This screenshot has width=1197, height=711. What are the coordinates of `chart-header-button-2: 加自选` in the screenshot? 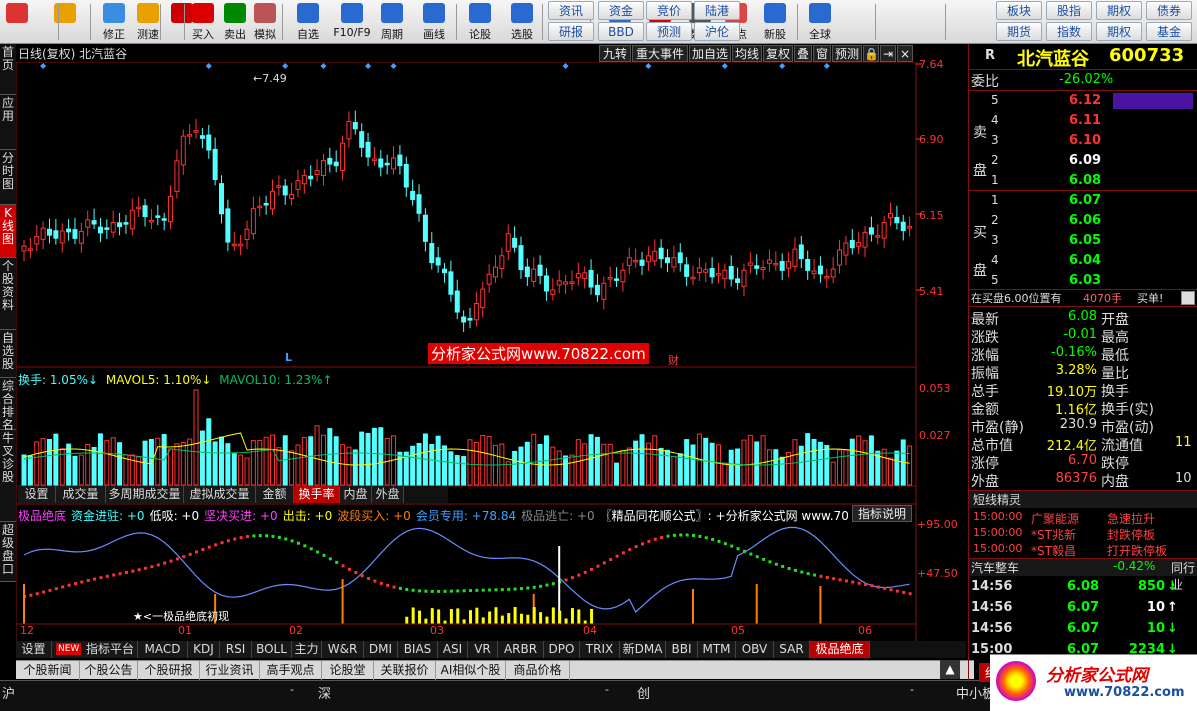 It's located at (710, 53).